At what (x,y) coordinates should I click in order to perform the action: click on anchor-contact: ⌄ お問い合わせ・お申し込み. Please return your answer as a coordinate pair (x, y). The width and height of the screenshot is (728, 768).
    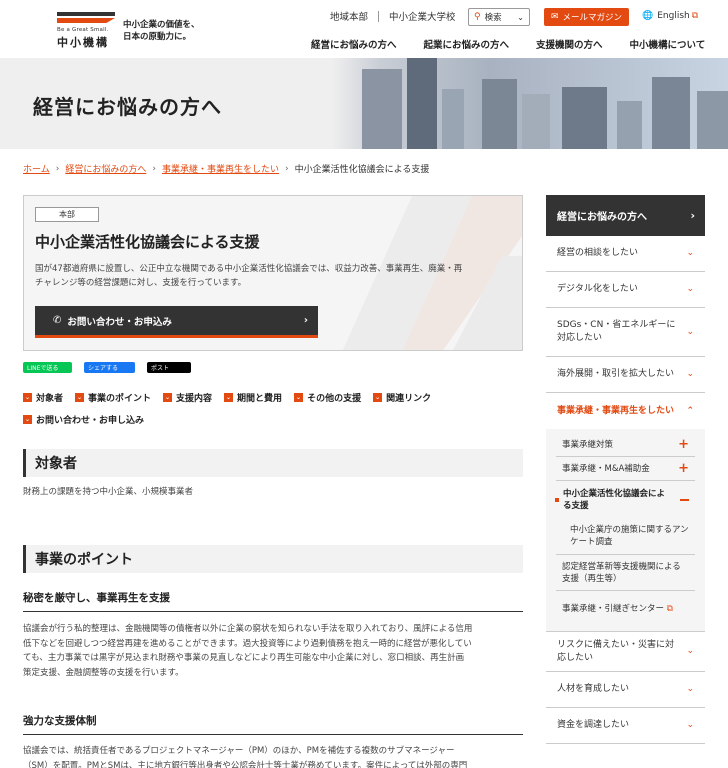
    Looking at the image, I should click on (83, 419).